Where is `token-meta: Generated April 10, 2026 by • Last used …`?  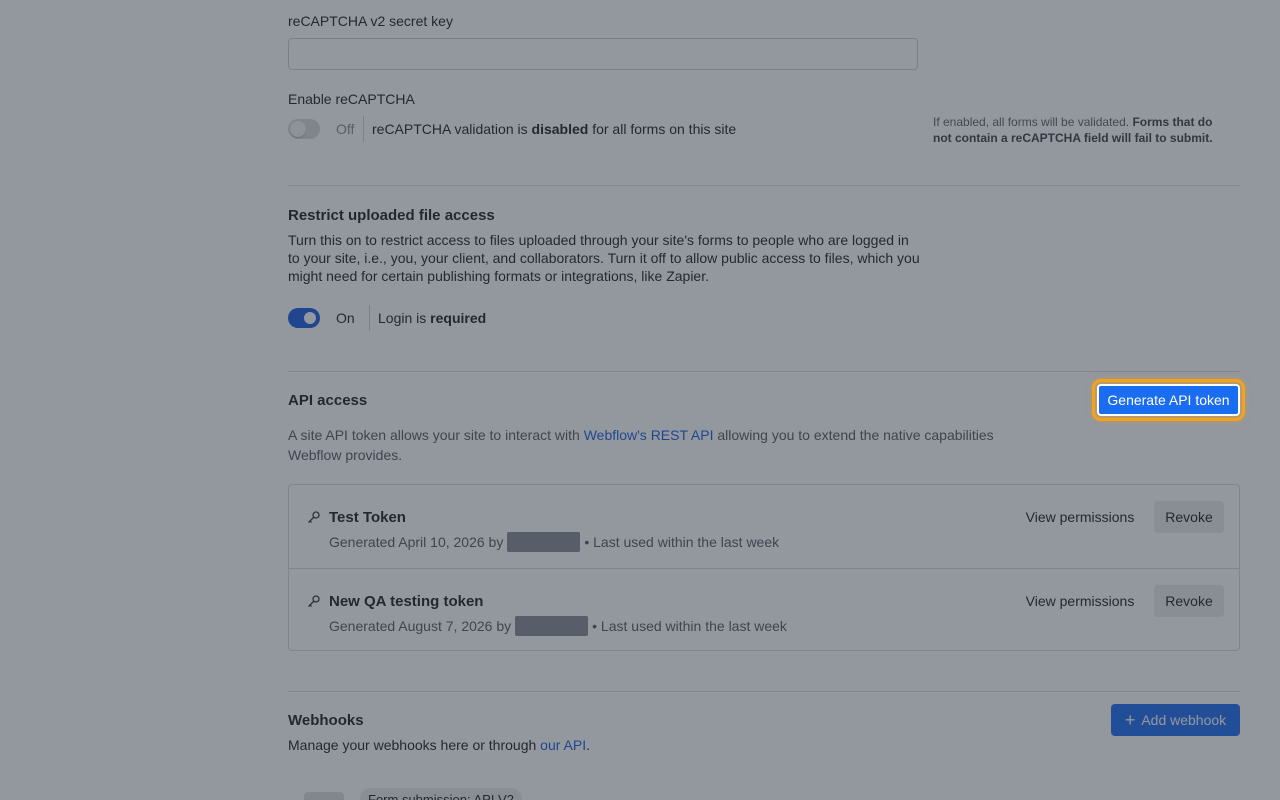
token-meta: Generated April 10, 2026 by • Last used … is located at coordinates (554, 542).